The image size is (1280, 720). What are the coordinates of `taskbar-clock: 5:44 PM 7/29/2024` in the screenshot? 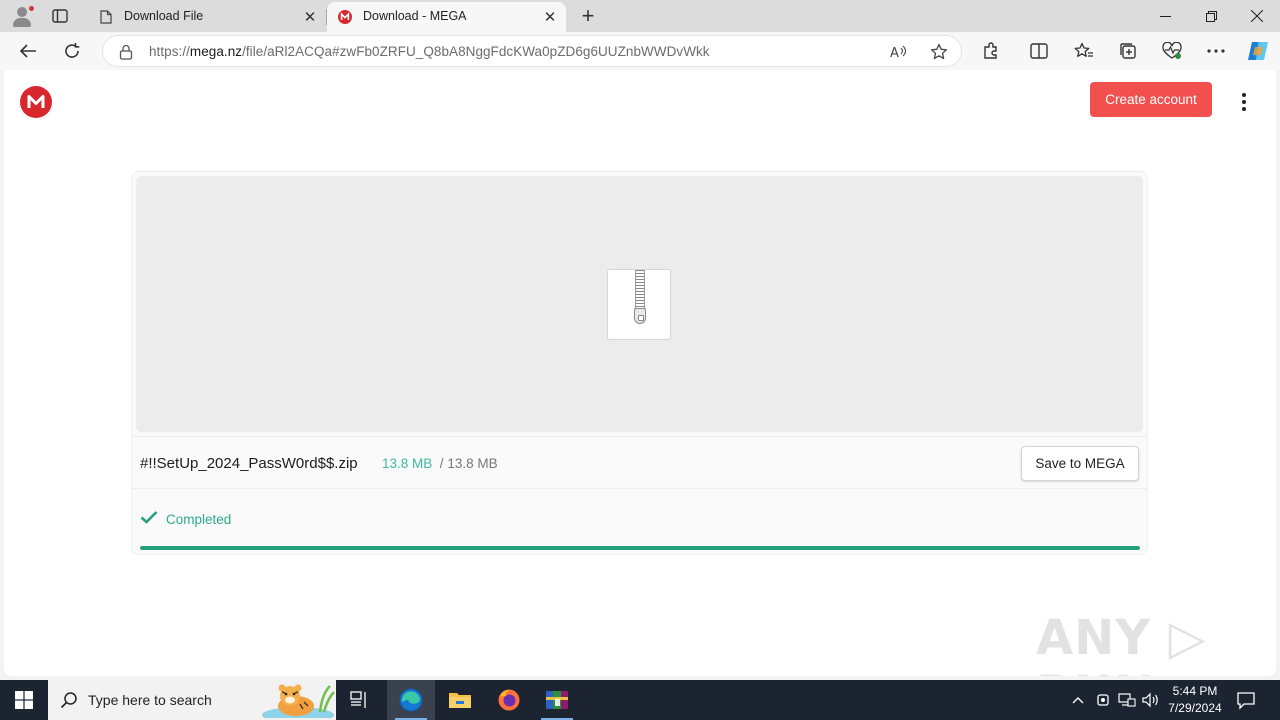 It's located at (1195, 700).